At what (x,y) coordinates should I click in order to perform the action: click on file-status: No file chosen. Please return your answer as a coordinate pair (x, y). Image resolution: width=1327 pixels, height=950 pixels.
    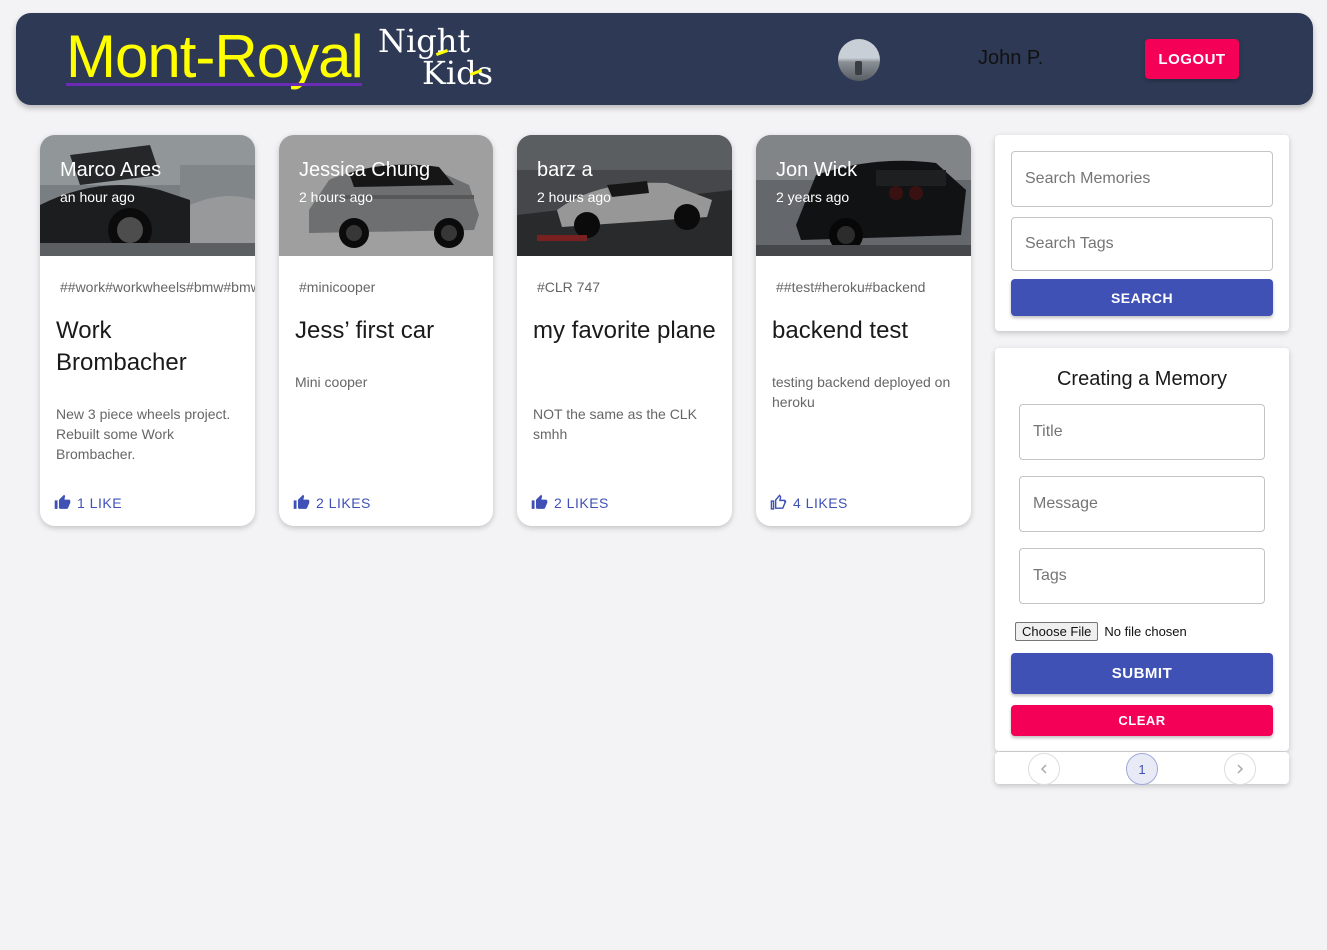
    Looking at the image, I should click on (1145, 631).